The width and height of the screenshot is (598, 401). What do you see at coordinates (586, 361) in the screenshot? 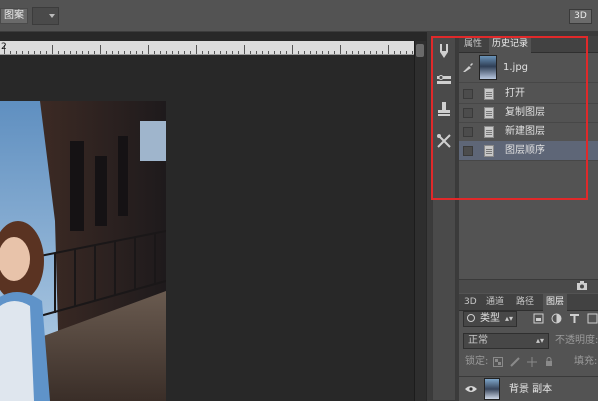
I see `fill-label: 填充:` at bounding box center [586, 361].